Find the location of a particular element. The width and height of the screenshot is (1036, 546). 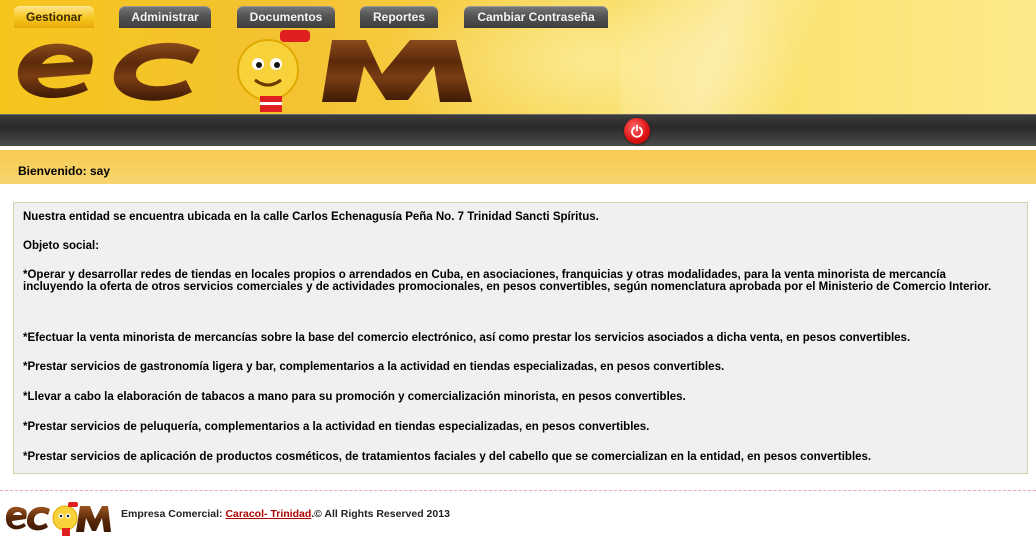

power-icon is located at coordinates (637, 131).